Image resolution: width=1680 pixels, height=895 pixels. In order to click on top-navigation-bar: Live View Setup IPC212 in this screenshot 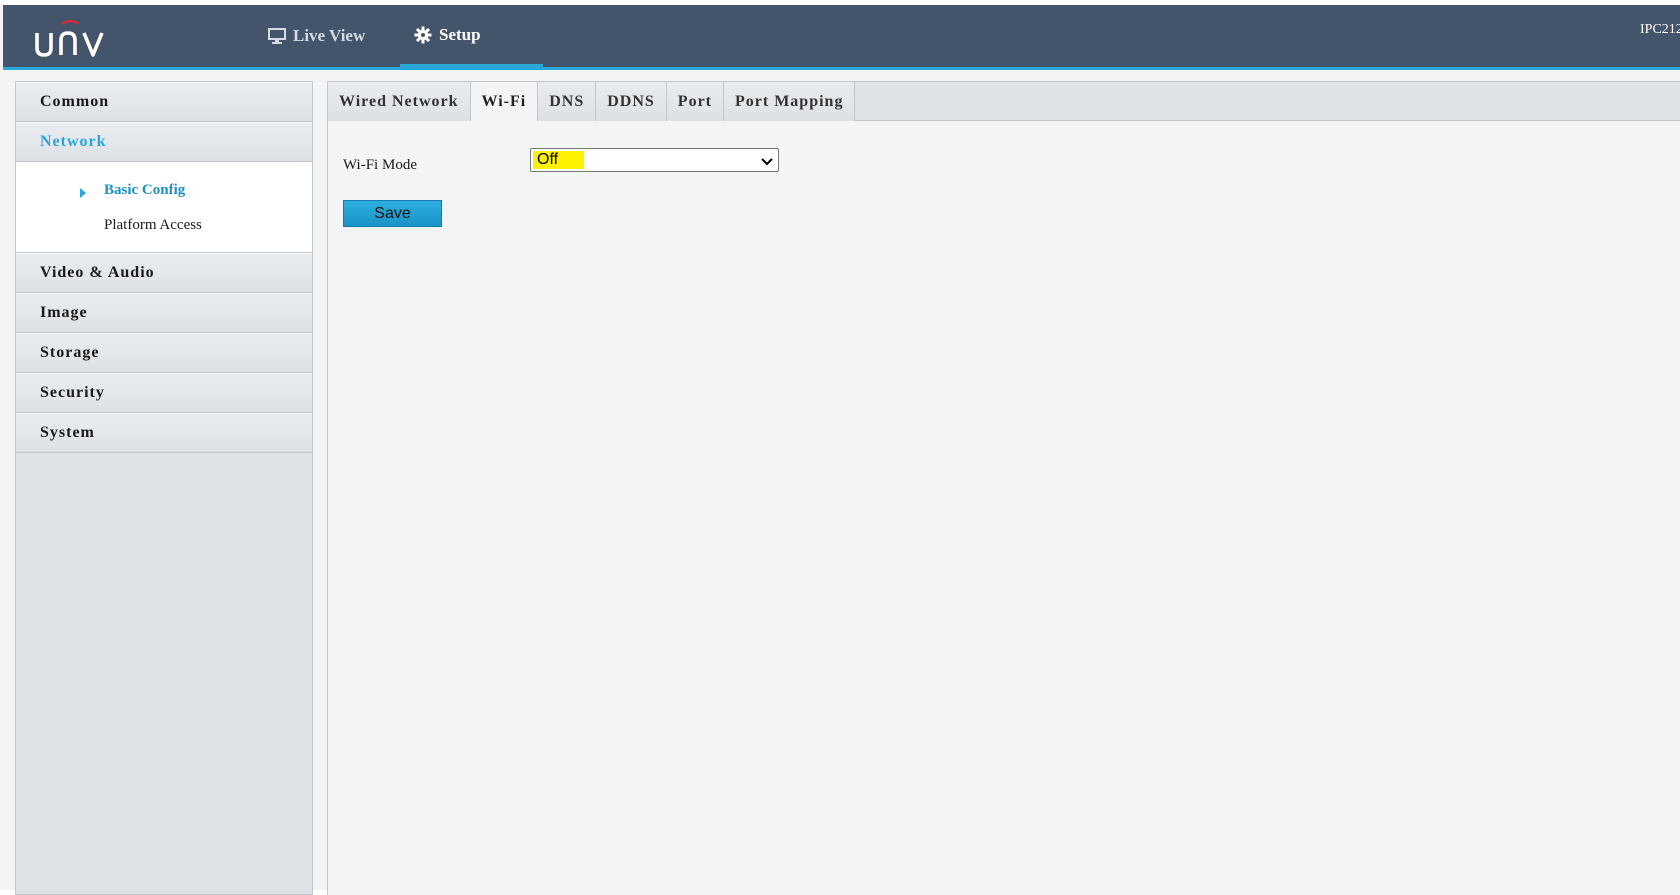, I will do `click(841, 36)`.